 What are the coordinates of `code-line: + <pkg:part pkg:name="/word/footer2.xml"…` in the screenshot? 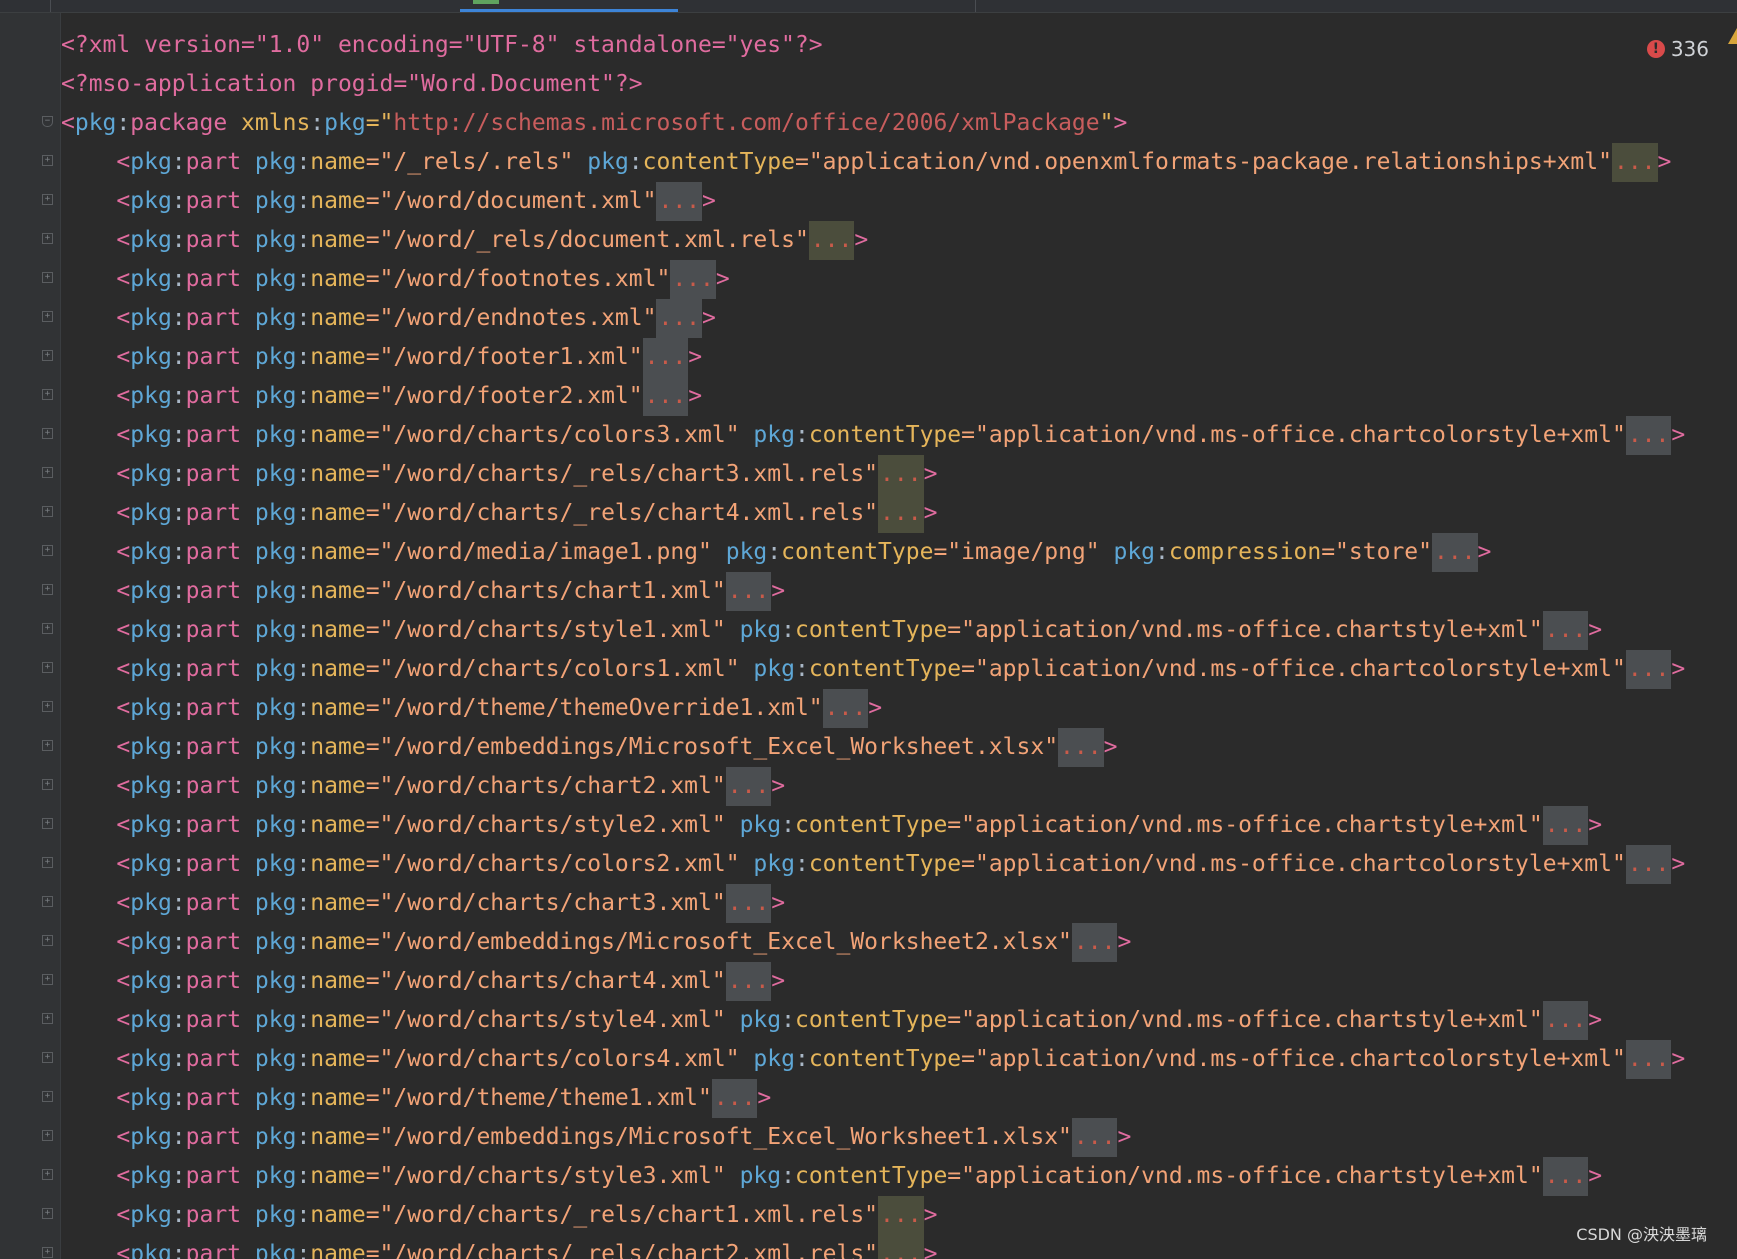 It's located at (889, 396).